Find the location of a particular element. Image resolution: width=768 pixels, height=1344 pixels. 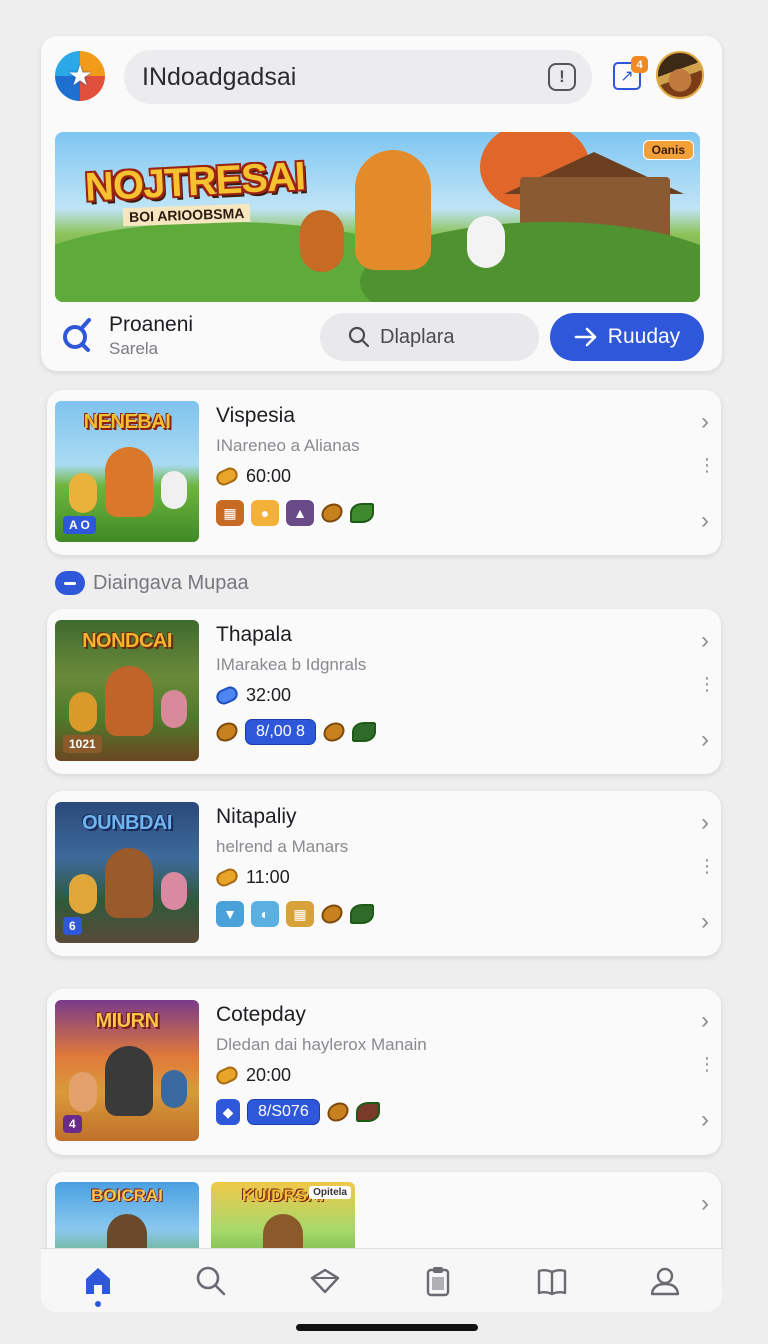

compass-icon: ◐ is located at coordinates (265, 914).